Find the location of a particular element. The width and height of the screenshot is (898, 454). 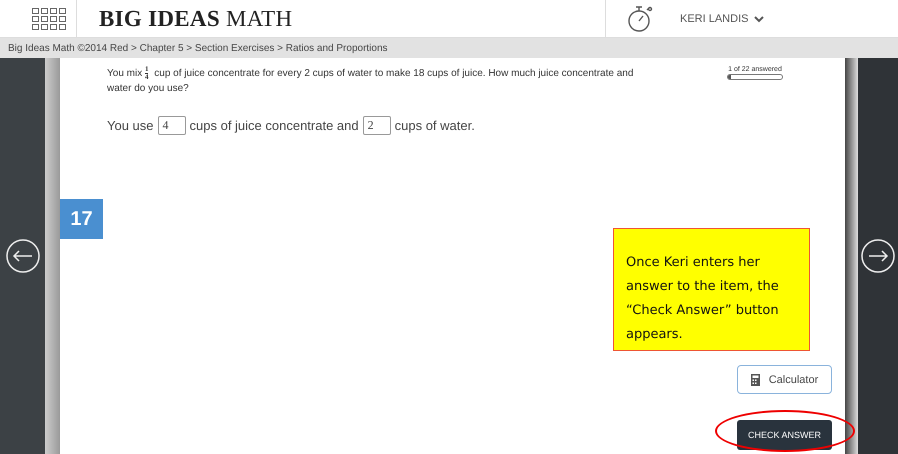

user-menu: KERI LANDIS is located at coordinates (786, 18).